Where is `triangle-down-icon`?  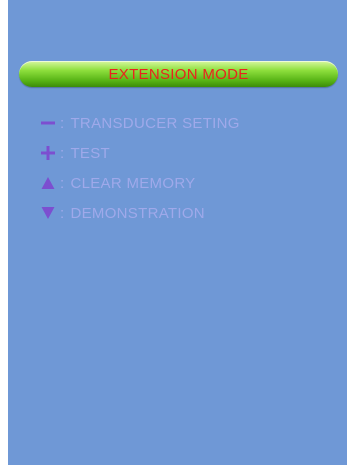 triangle-down-icon is located at coordinates (48, 213).